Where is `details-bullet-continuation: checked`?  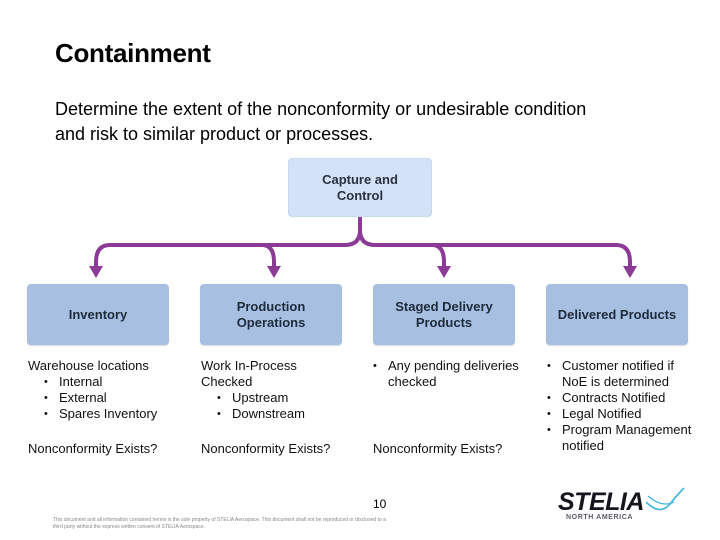 details-bullet-continuation: checked is located at coordinates (412, 381).